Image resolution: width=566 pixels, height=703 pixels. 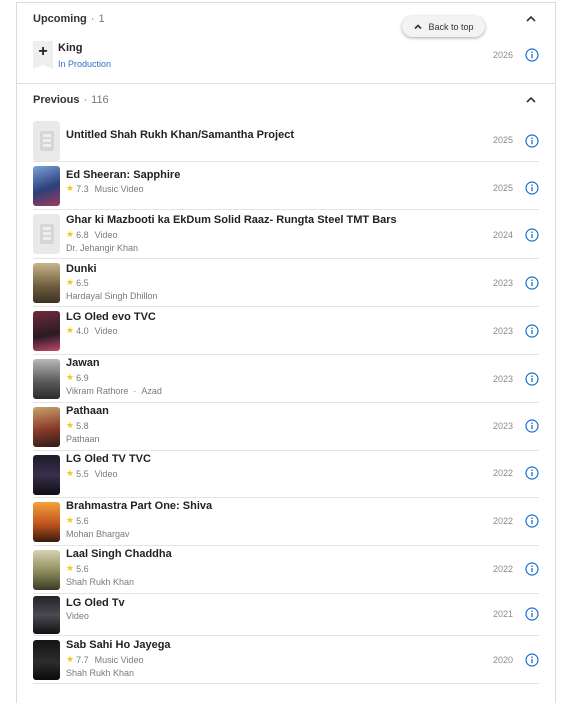 I want to click on item-title: Untitled Shah Rukh Khan/Samantha Project, so click(x=180, y=135).